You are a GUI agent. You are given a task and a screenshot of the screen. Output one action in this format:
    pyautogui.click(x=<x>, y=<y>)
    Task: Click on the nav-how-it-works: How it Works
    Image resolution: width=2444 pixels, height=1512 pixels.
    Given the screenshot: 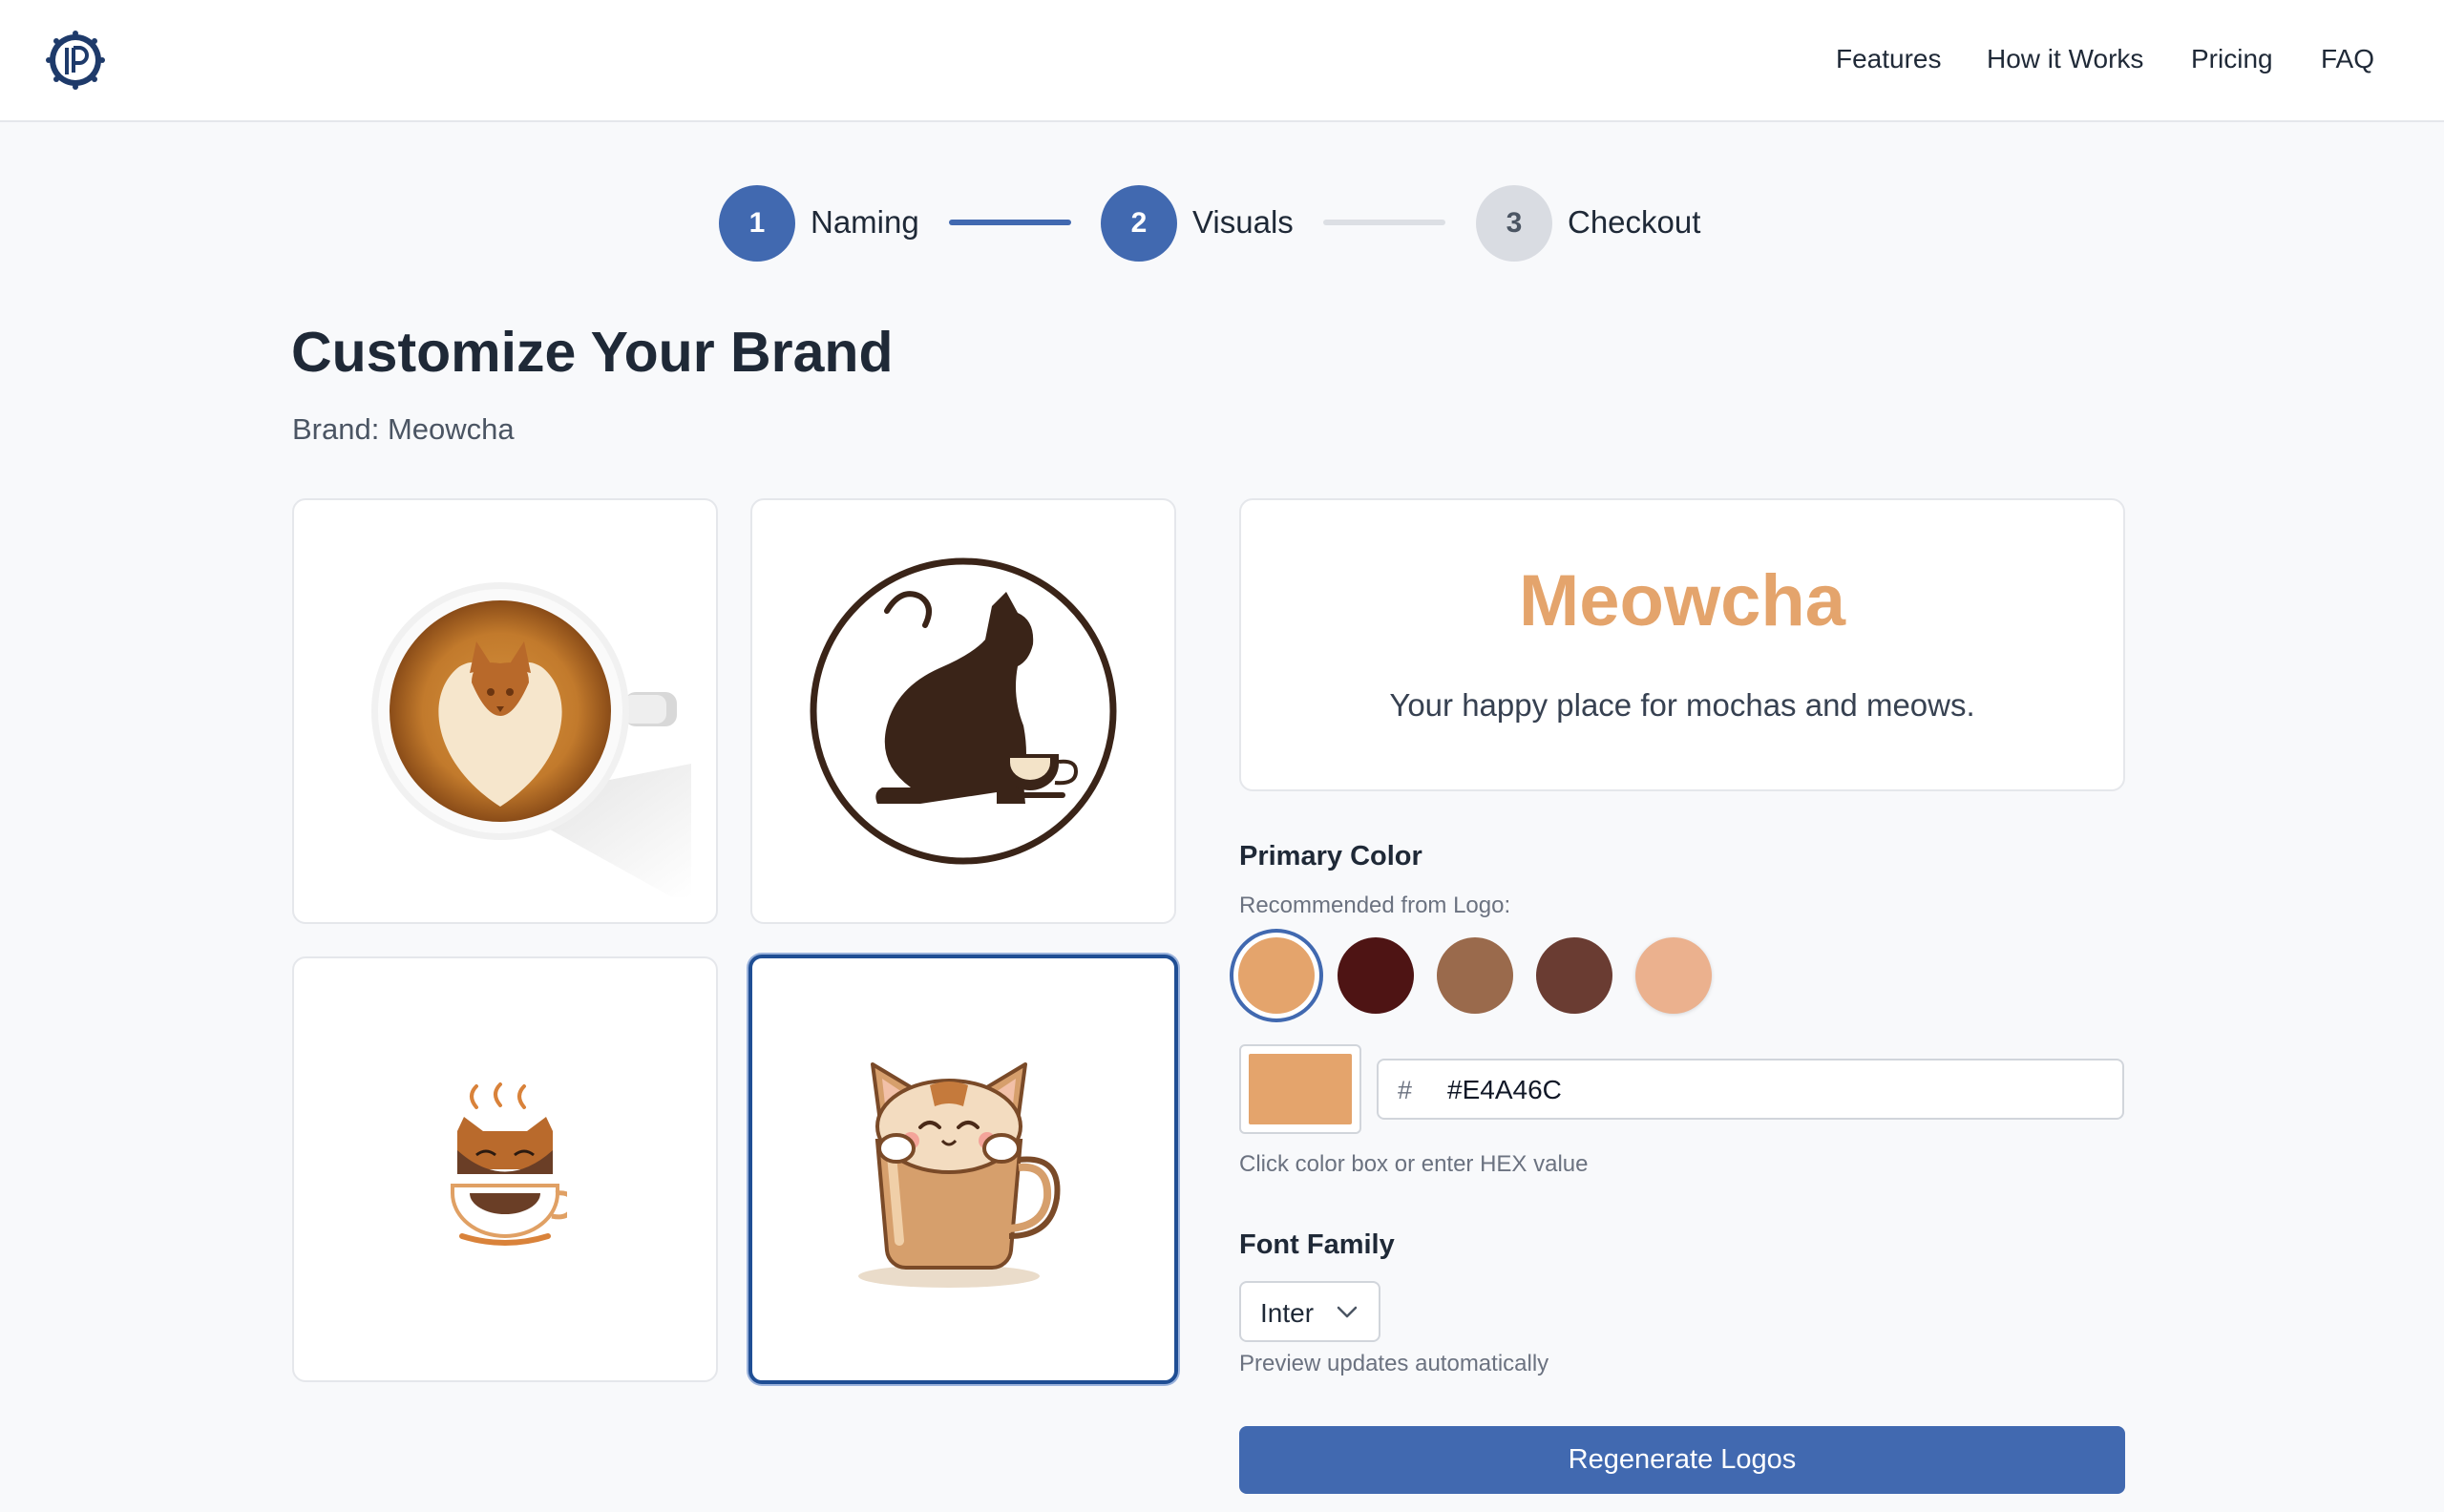 What is the action you would take?
    pyautogui.click(x=2065, y=59)
    